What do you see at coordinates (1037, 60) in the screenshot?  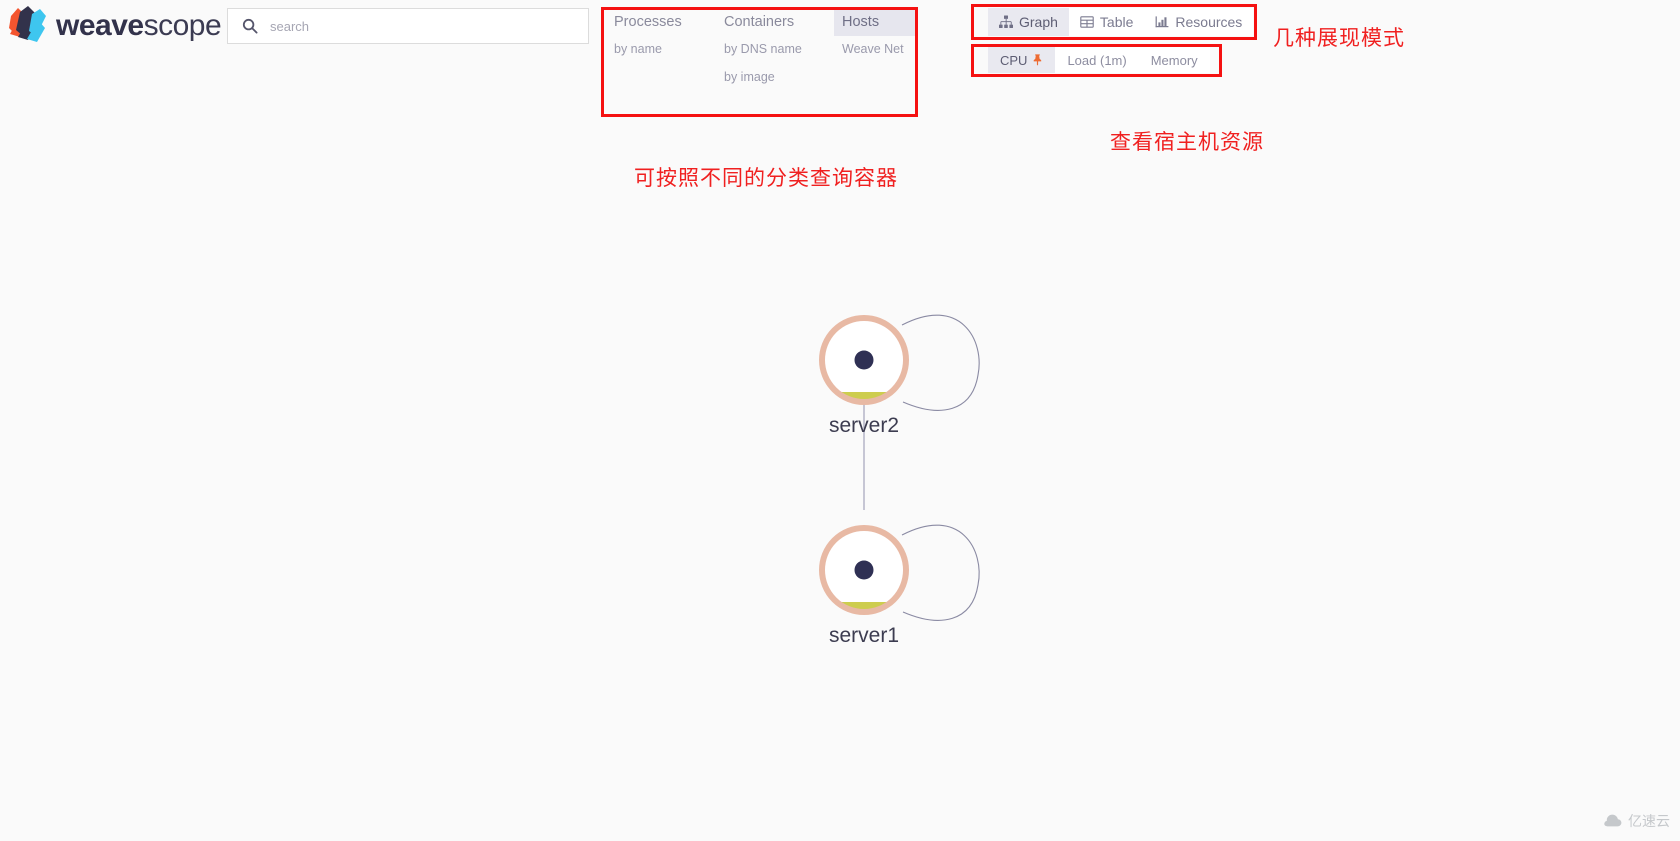 I see `pin-icon` at bounding box center [1037, 60].